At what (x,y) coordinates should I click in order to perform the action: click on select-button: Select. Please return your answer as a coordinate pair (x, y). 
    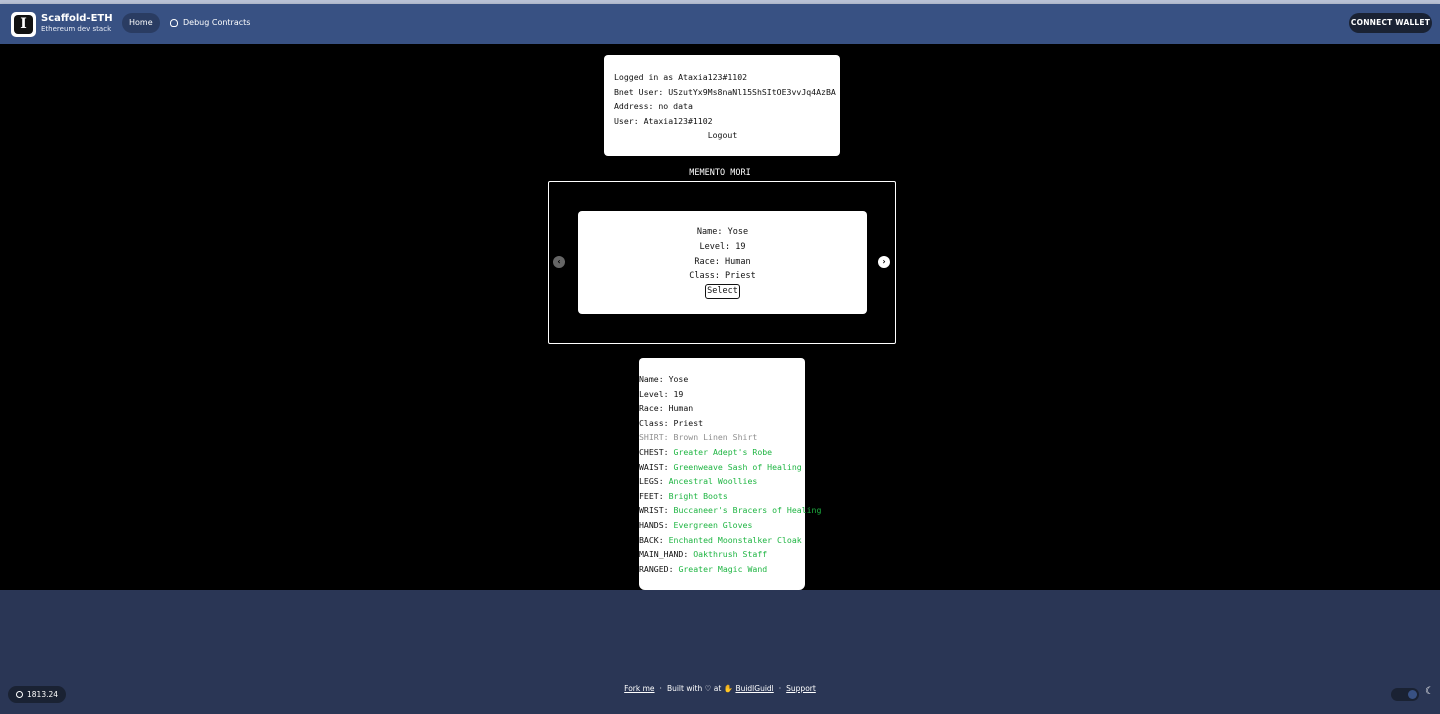
    Looking at the image, I should click on (722, 292).